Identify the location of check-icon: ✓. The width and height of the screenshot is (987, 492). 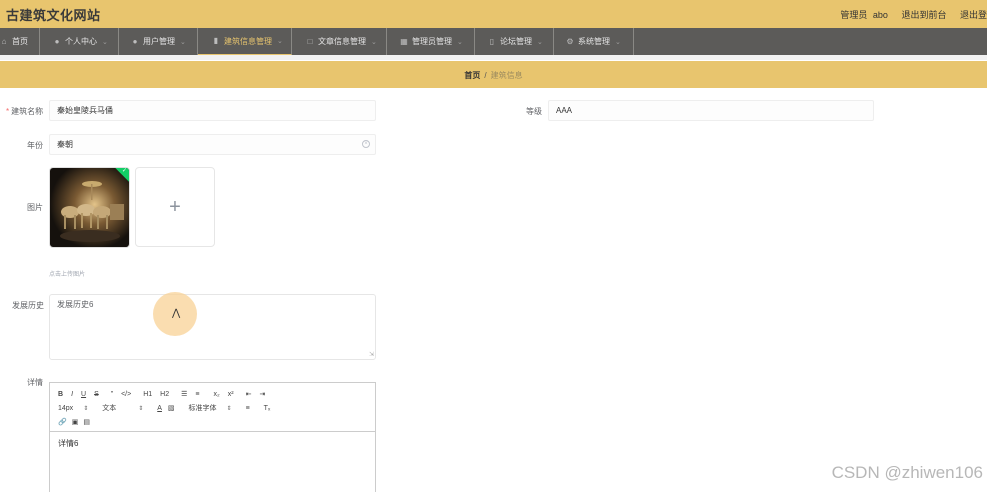
(124, 171).